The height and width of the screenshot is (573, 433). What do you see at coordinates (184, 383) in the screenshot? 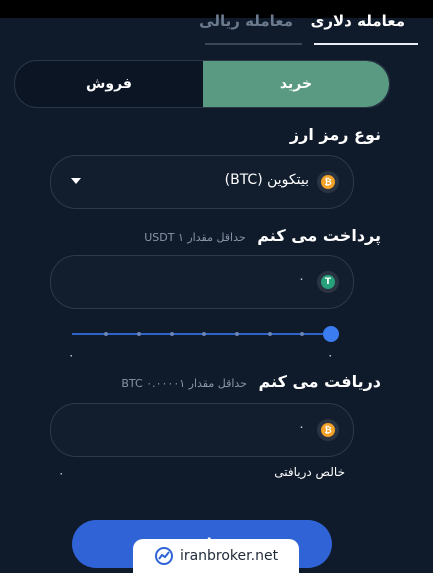
I see `receive-minimum-hint: حداقل مقدار ۰.۰۰۰۰۱ BTC` at bounding box center [184, 383].